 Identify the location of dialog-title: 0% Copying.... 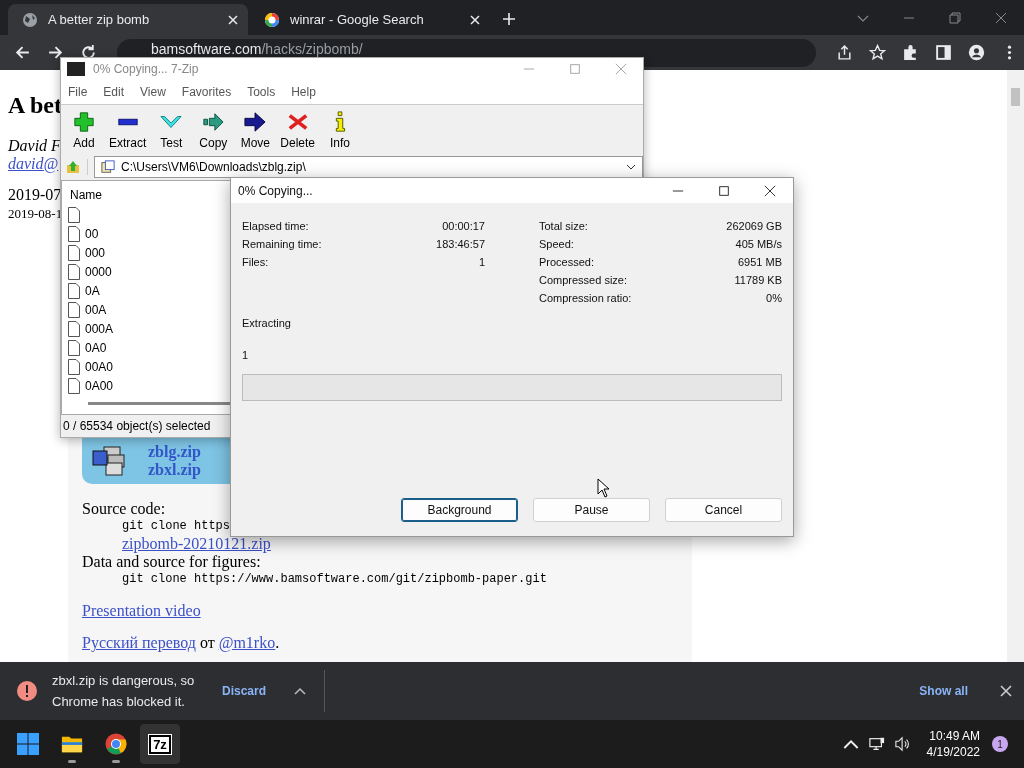
(275, 190).